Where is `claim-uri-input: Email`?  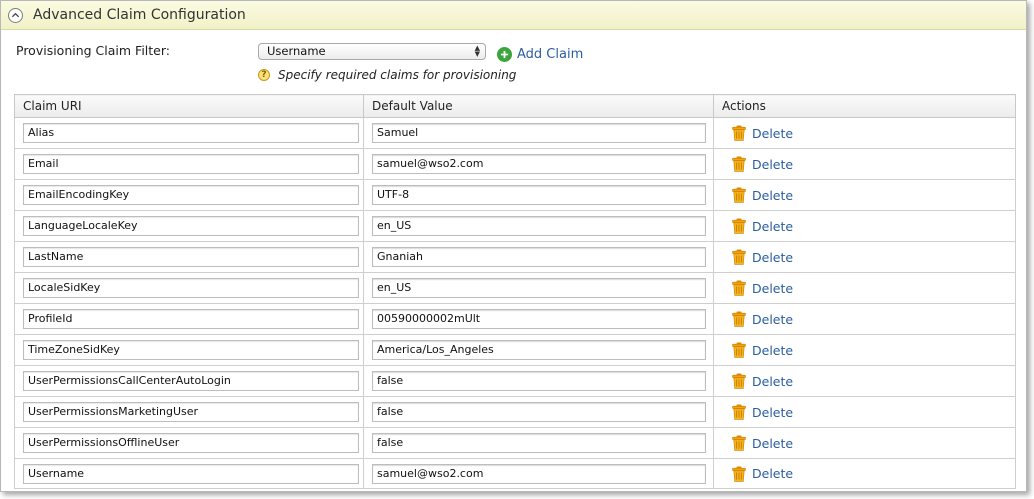 claim-uri-input: Email is located at coordinates (191, 164).